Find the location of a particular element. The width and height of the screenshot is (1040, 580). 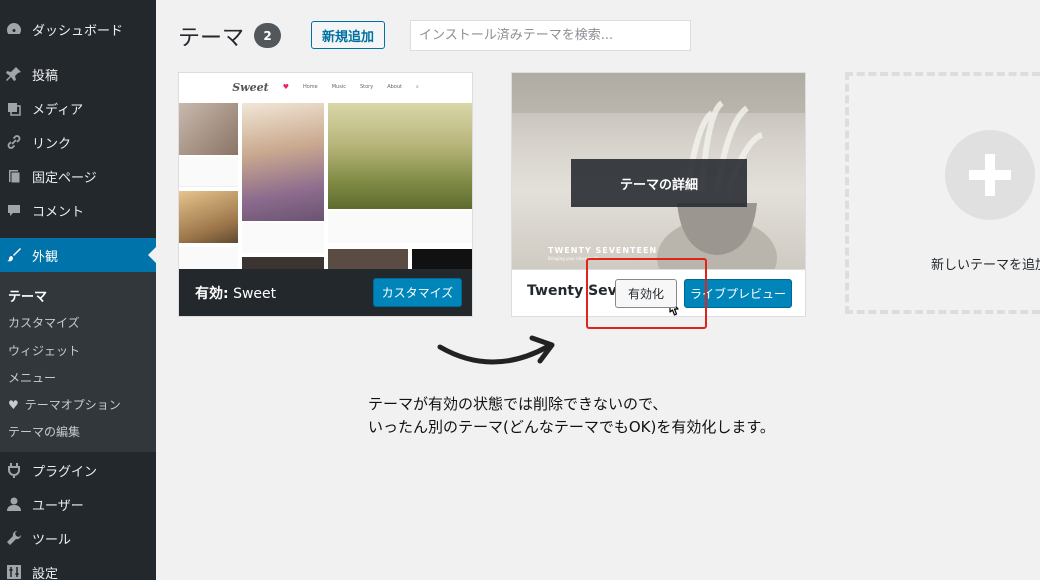

submenu-item-widgets: ウィジェット is located at coordinates (44, 350).